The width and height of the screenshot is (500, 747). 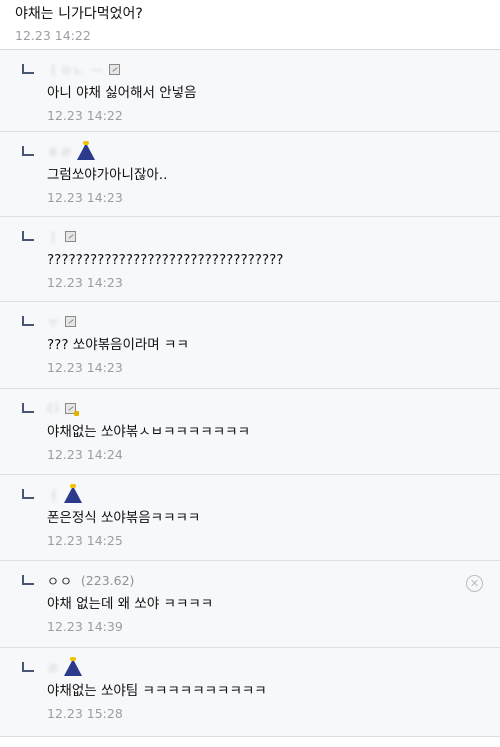 I want to click on reply-item: ㅓ 폰은정식 쏘야볶음ㅋㅋㅋㅋ 12.23 14:25, so click(x=250, y=518).